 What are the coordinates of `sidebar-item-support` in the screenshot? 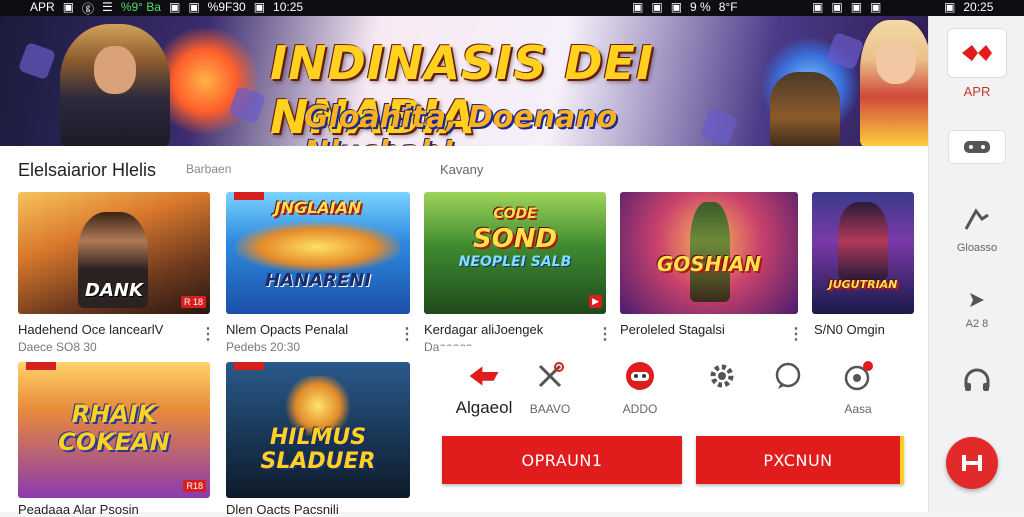 It's located at (976, 380).